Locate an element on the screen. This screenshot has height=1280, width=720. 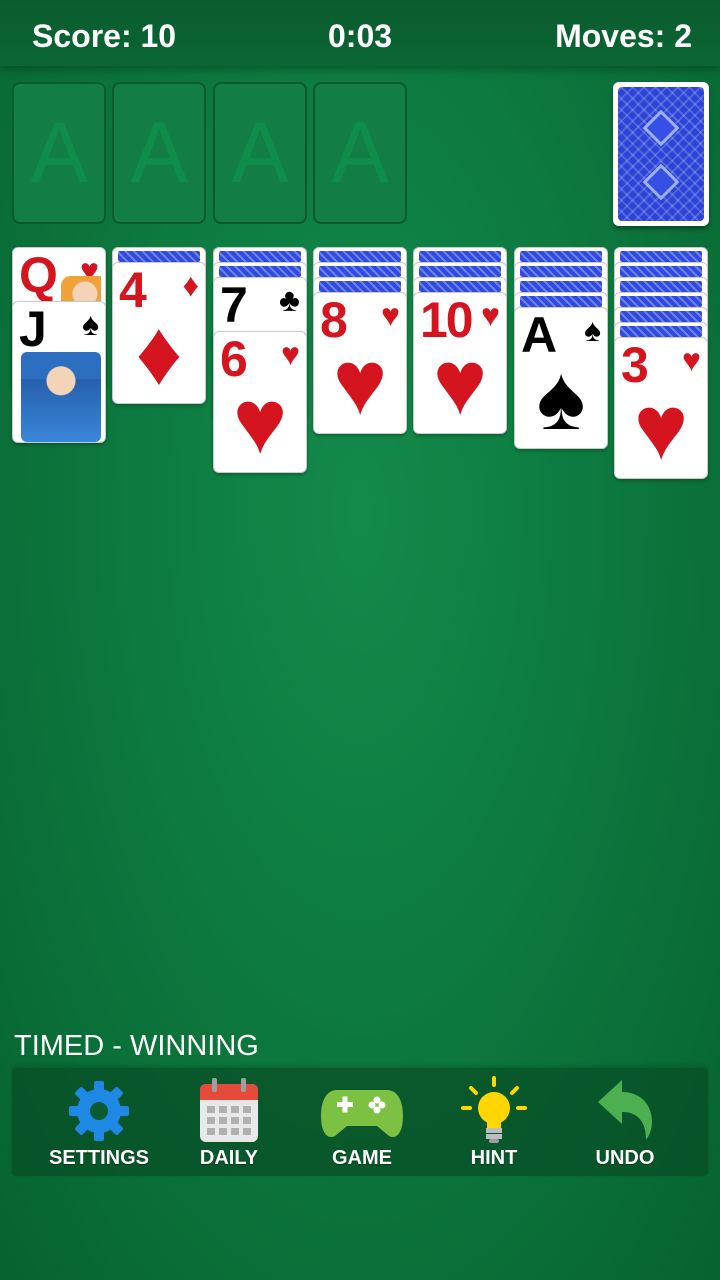
stock-pile is located at coordinates (661, 154).